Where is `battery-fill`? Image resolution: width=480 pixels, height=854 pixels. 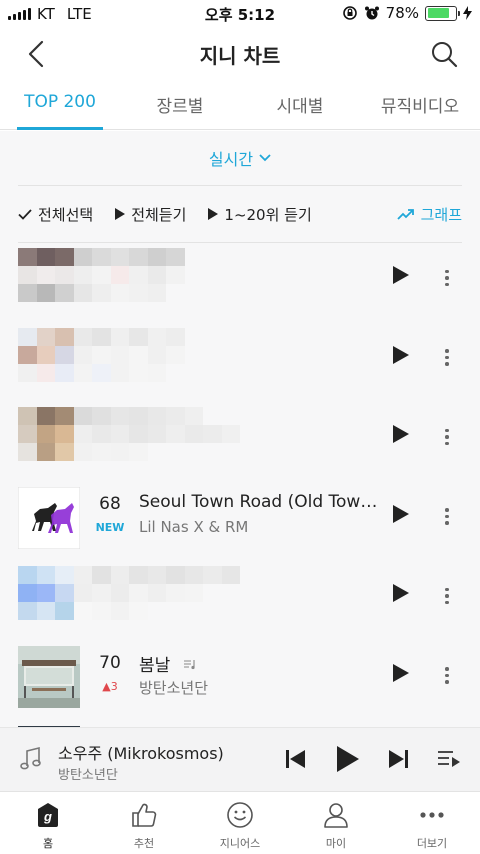 battery-fill is located at coordinates (438, 13).